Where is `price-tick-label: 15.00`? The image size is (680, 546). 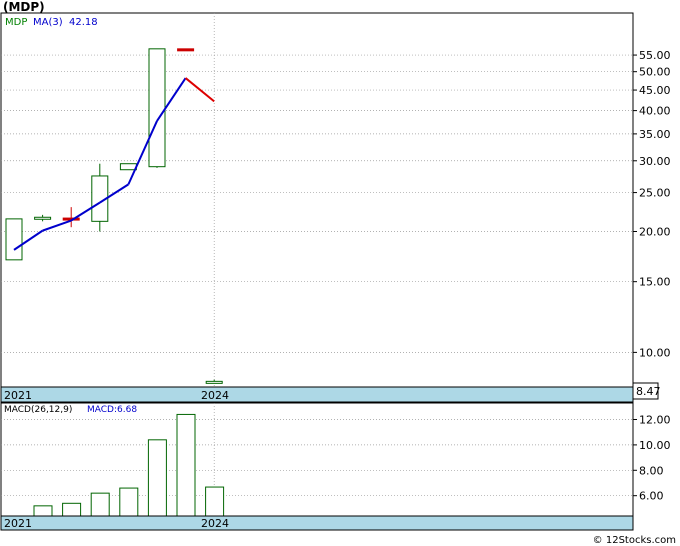 price-tick-label: 15.00 is located at coordinates (655, 282).